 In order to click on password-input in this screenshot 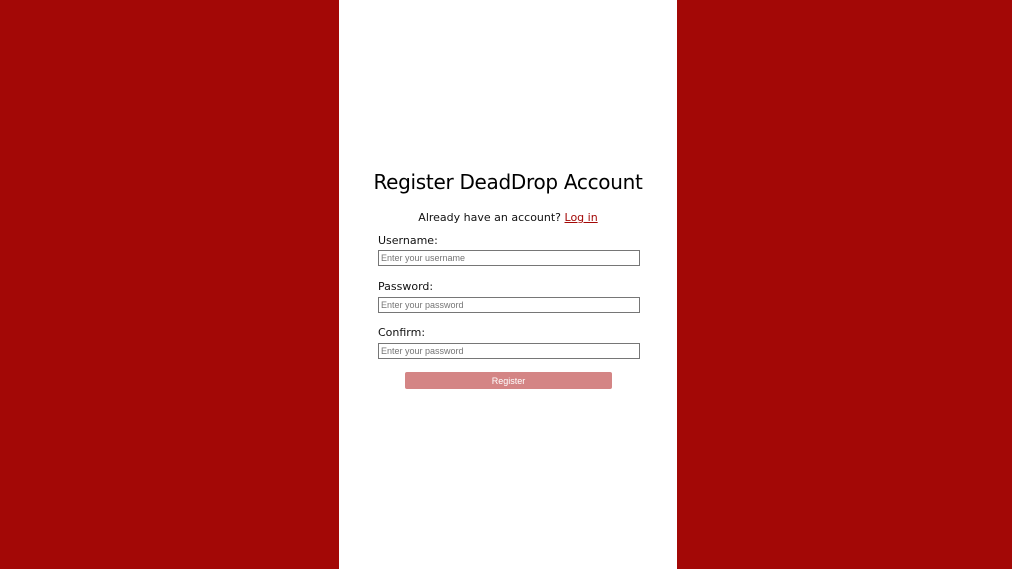, I will do `click(509, 305)`.